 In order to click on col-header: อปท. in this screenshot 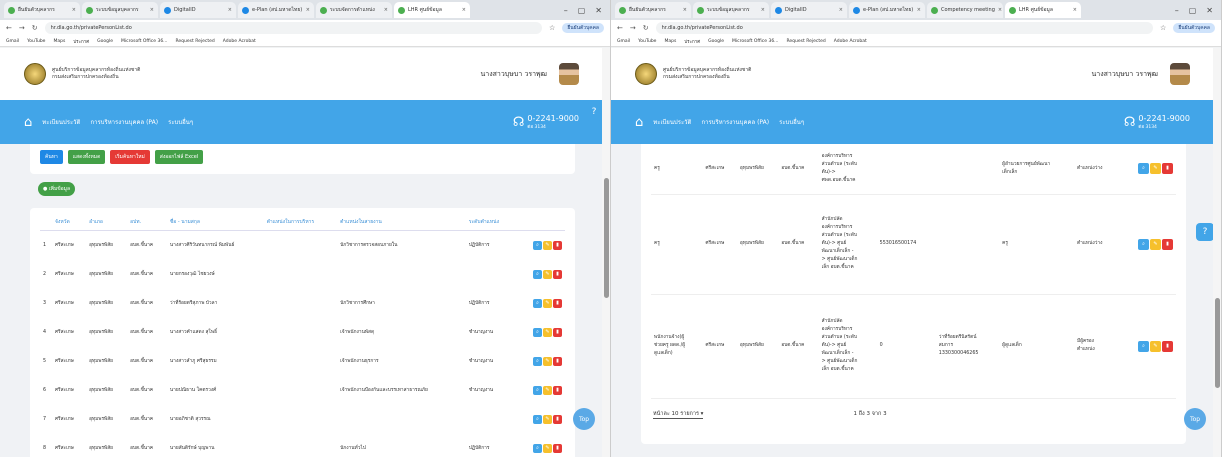, I will do `click(147, 222)`.